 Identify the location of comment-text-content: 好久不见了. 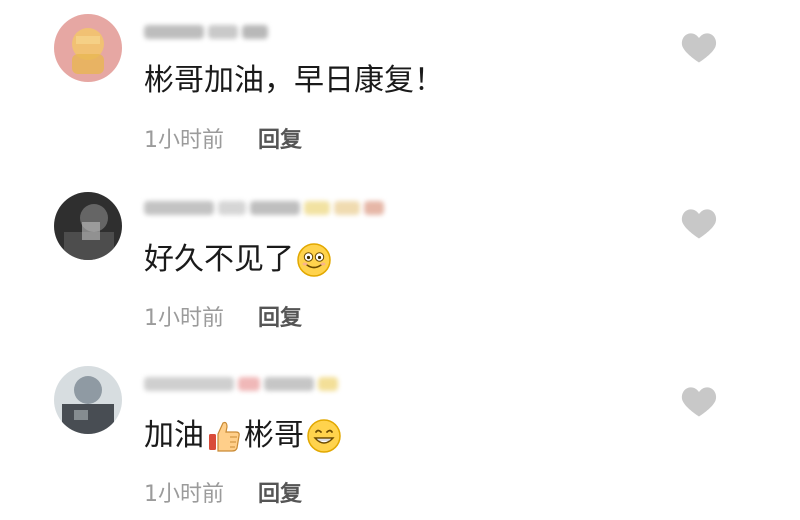
(219, 259).